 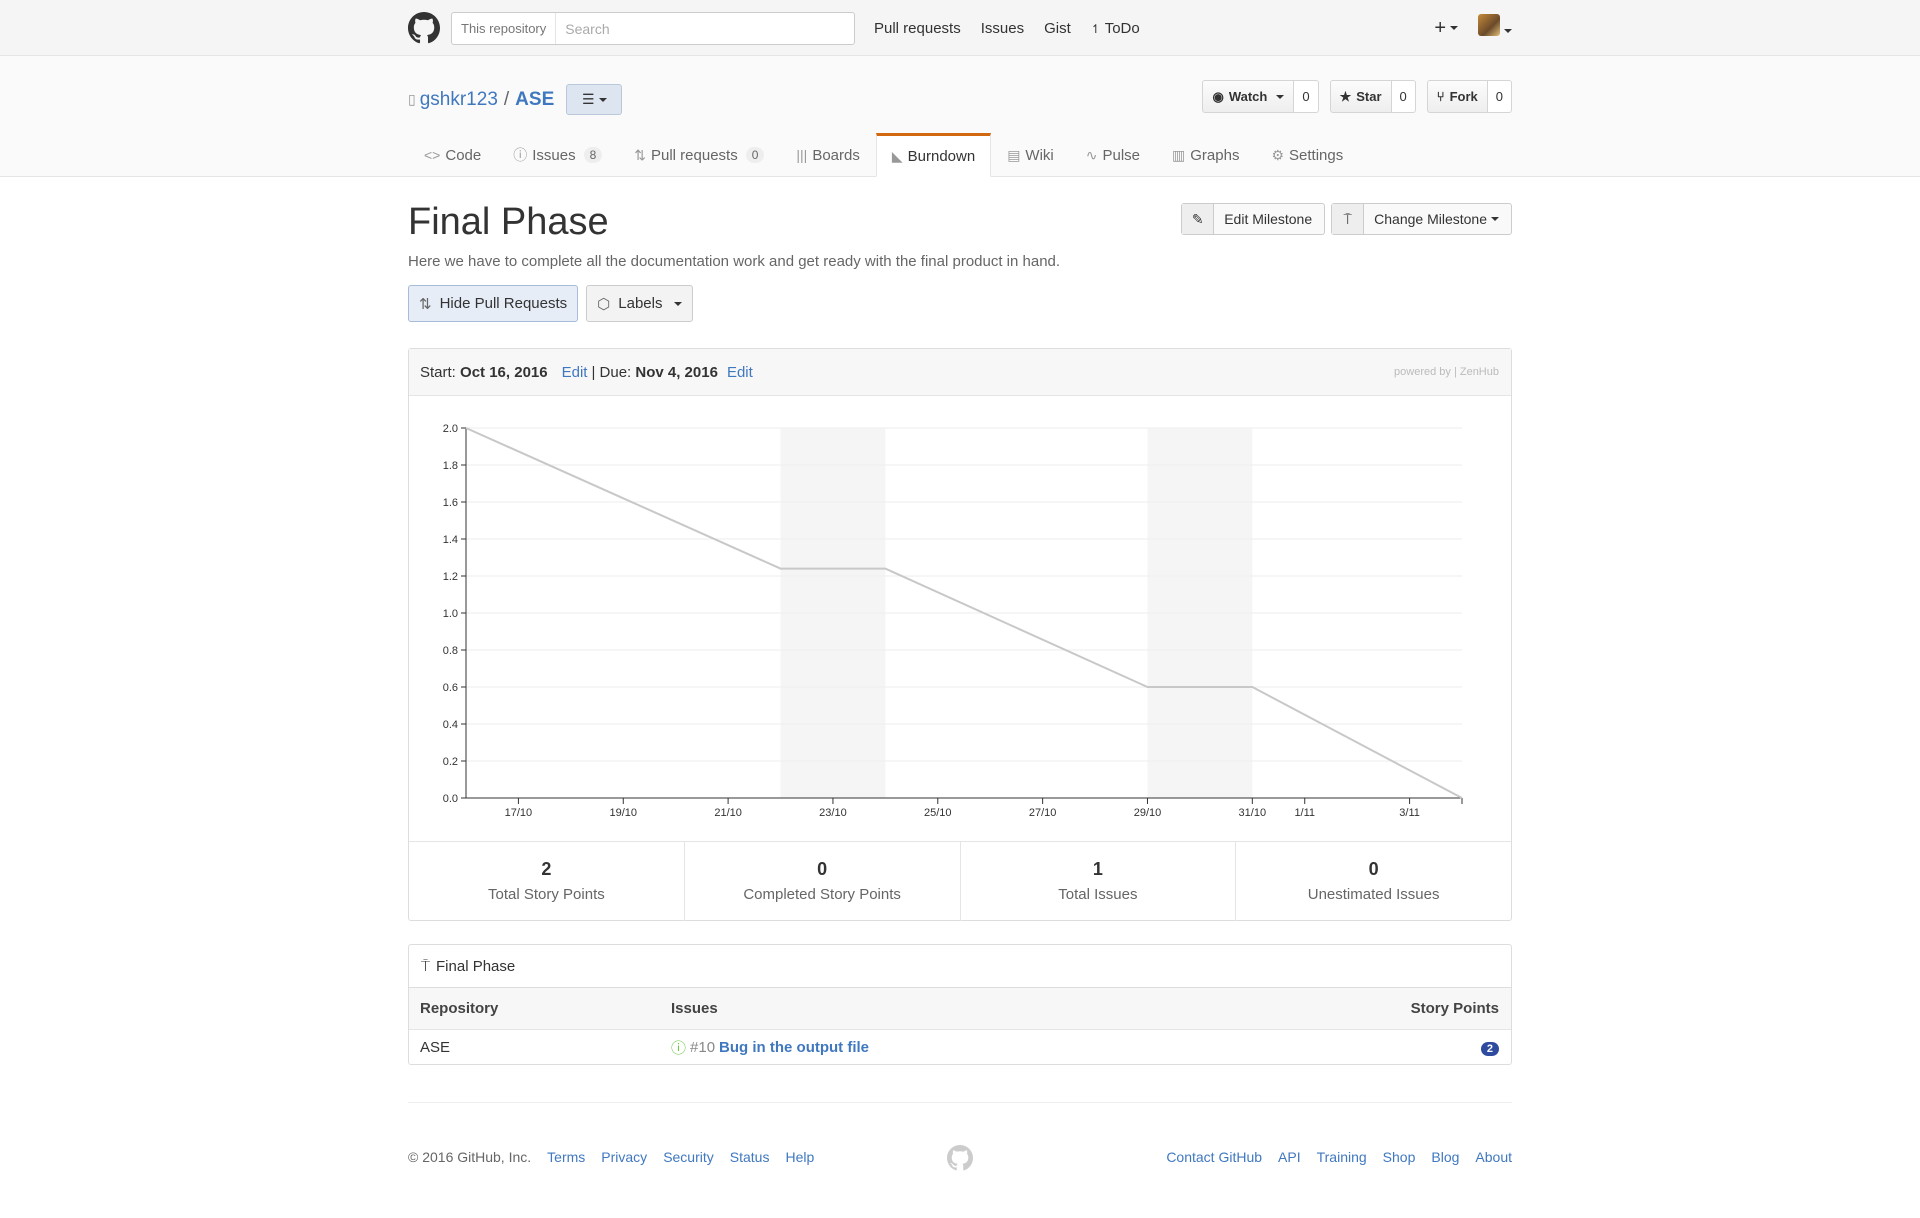 I want to click on star-count: 0, so click(x=1403, y=96).